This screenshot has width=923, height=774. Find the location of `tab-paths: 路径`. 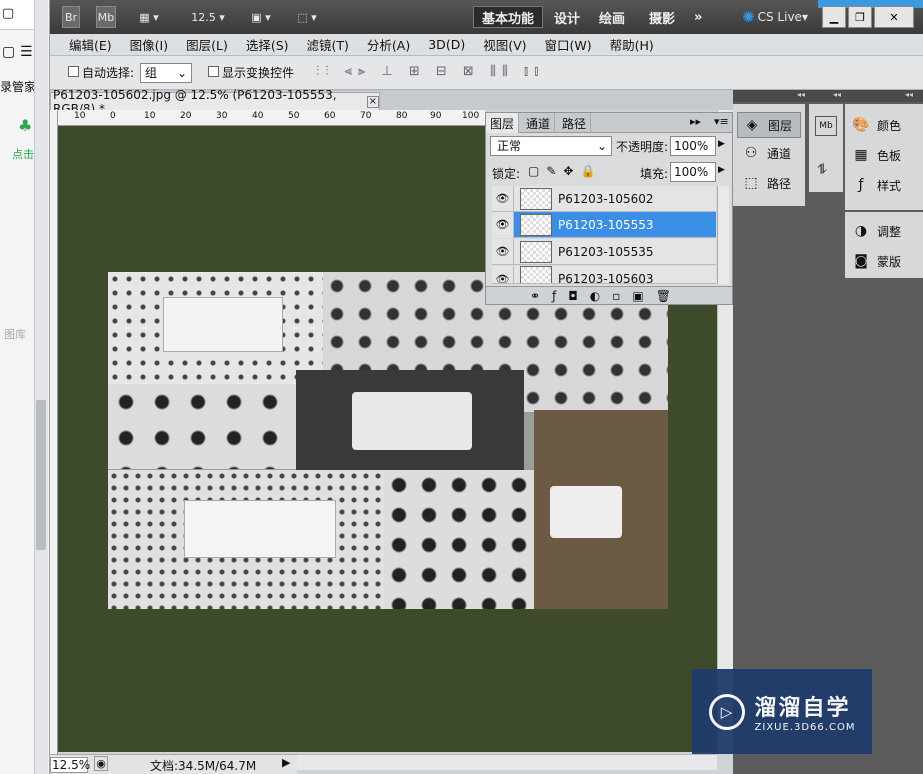

tab-paths: 路径 is located at coordinates (575, 123).